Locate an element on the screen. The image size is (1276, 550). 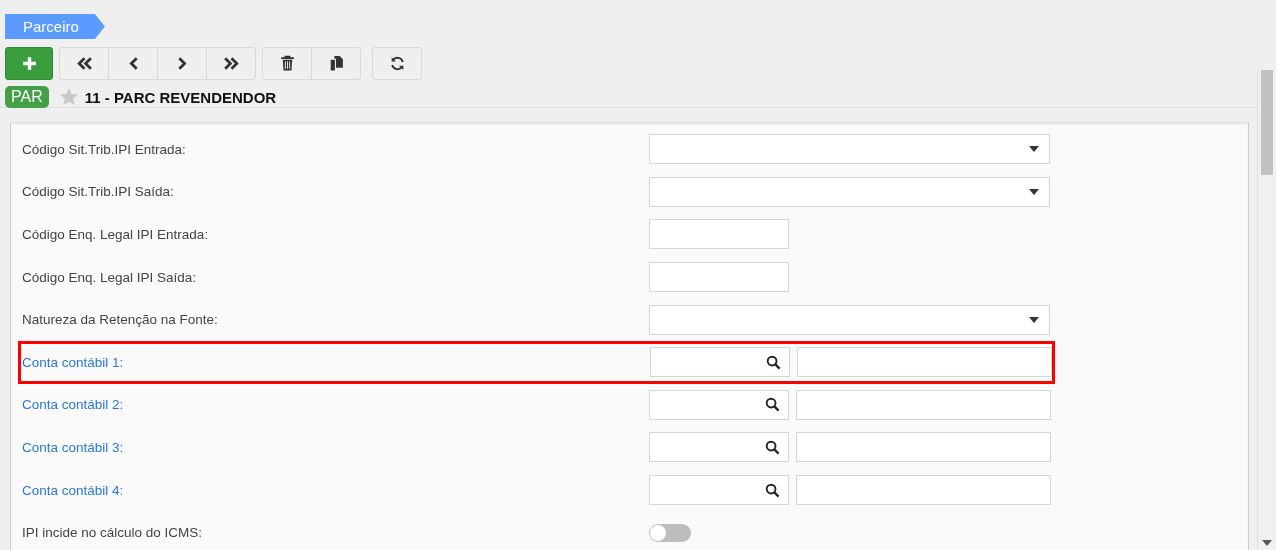
prev-button is located at coordinates (133, 63).